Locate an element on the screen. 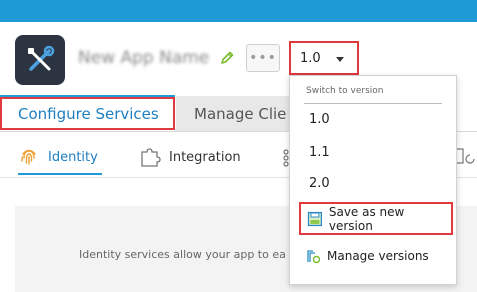  more-options-button: ••• is located at coordinates (263, 58).